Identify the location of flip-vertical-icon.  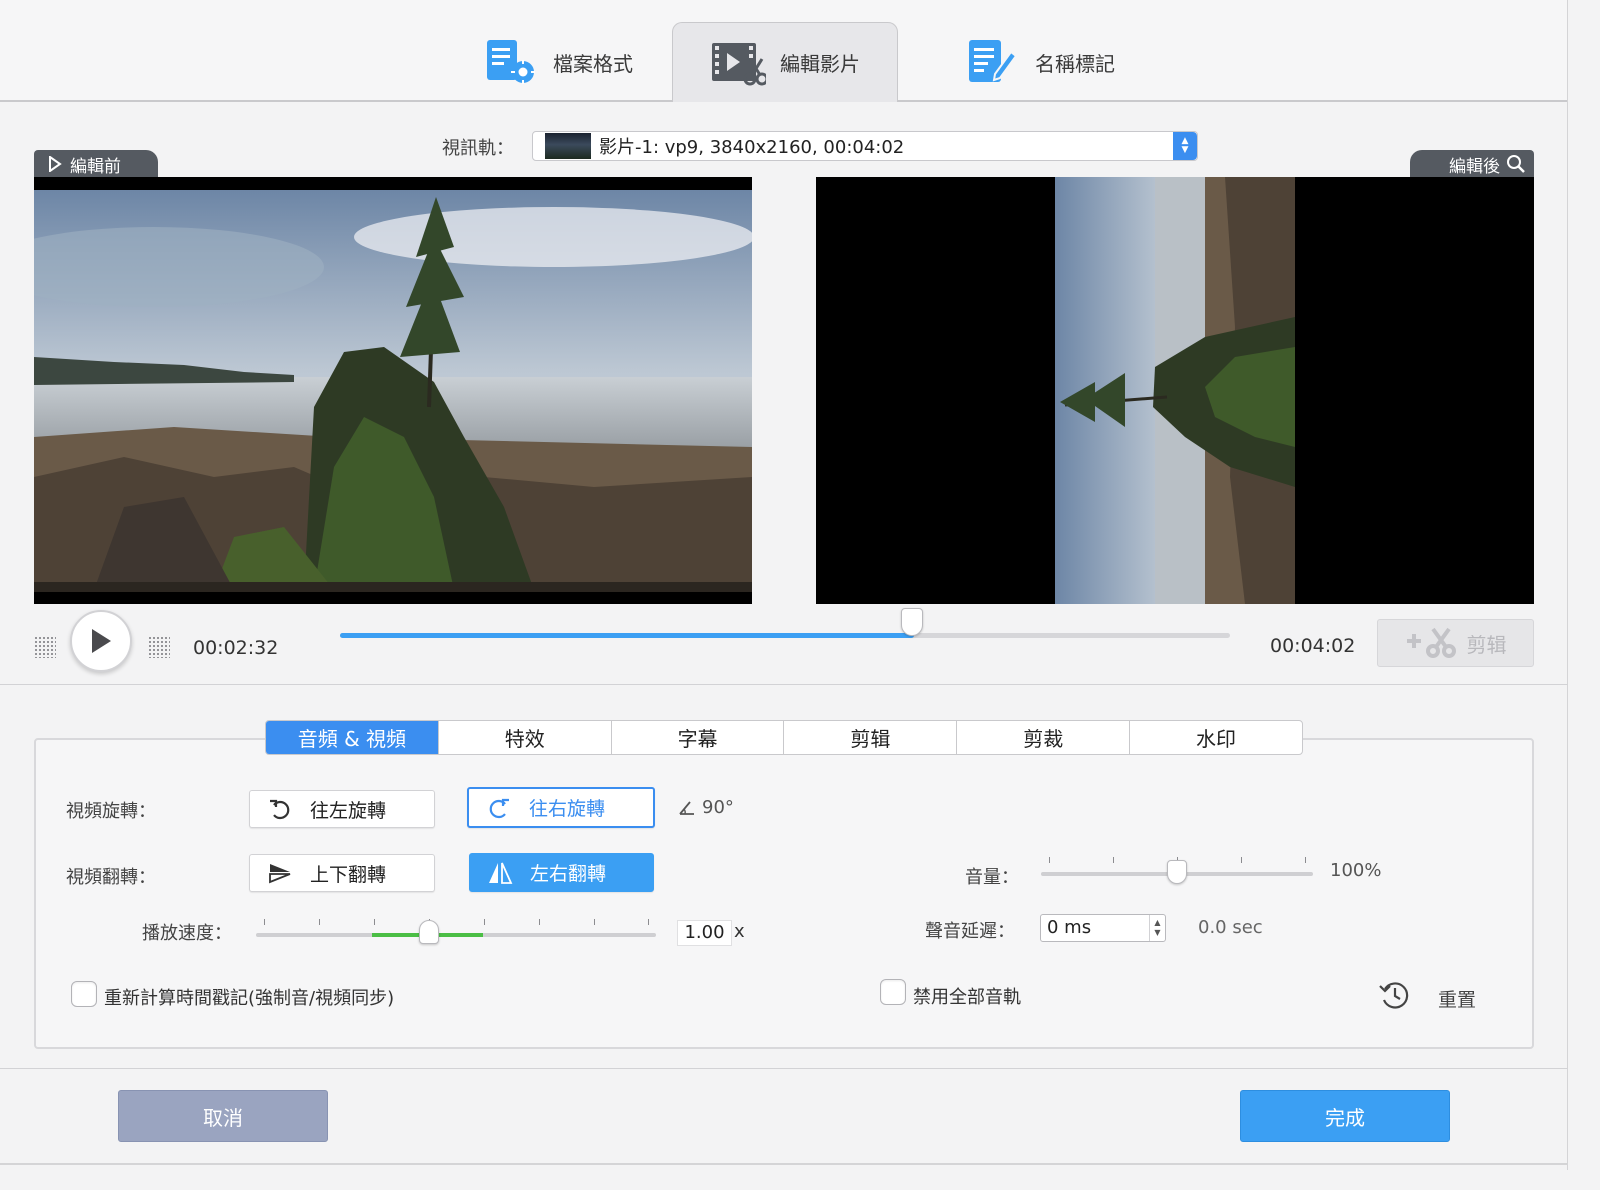
(280, 874).